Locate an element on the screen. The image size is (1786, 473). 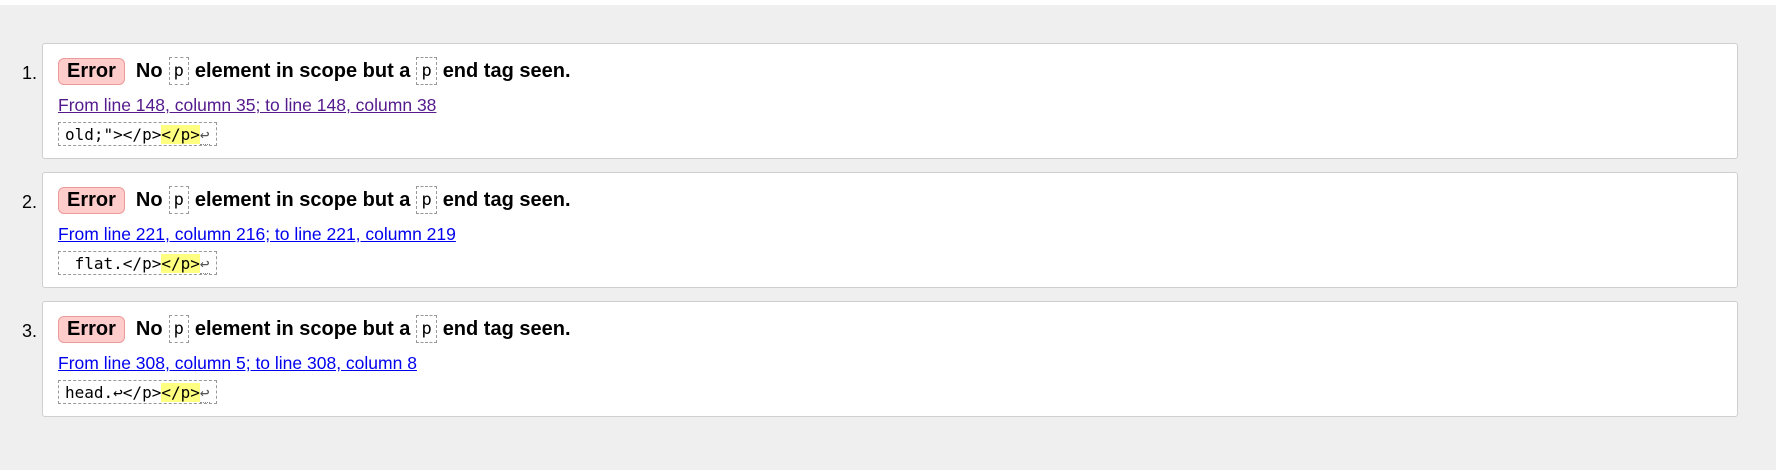
message-number: 2. is located at coordinates (30, 202).